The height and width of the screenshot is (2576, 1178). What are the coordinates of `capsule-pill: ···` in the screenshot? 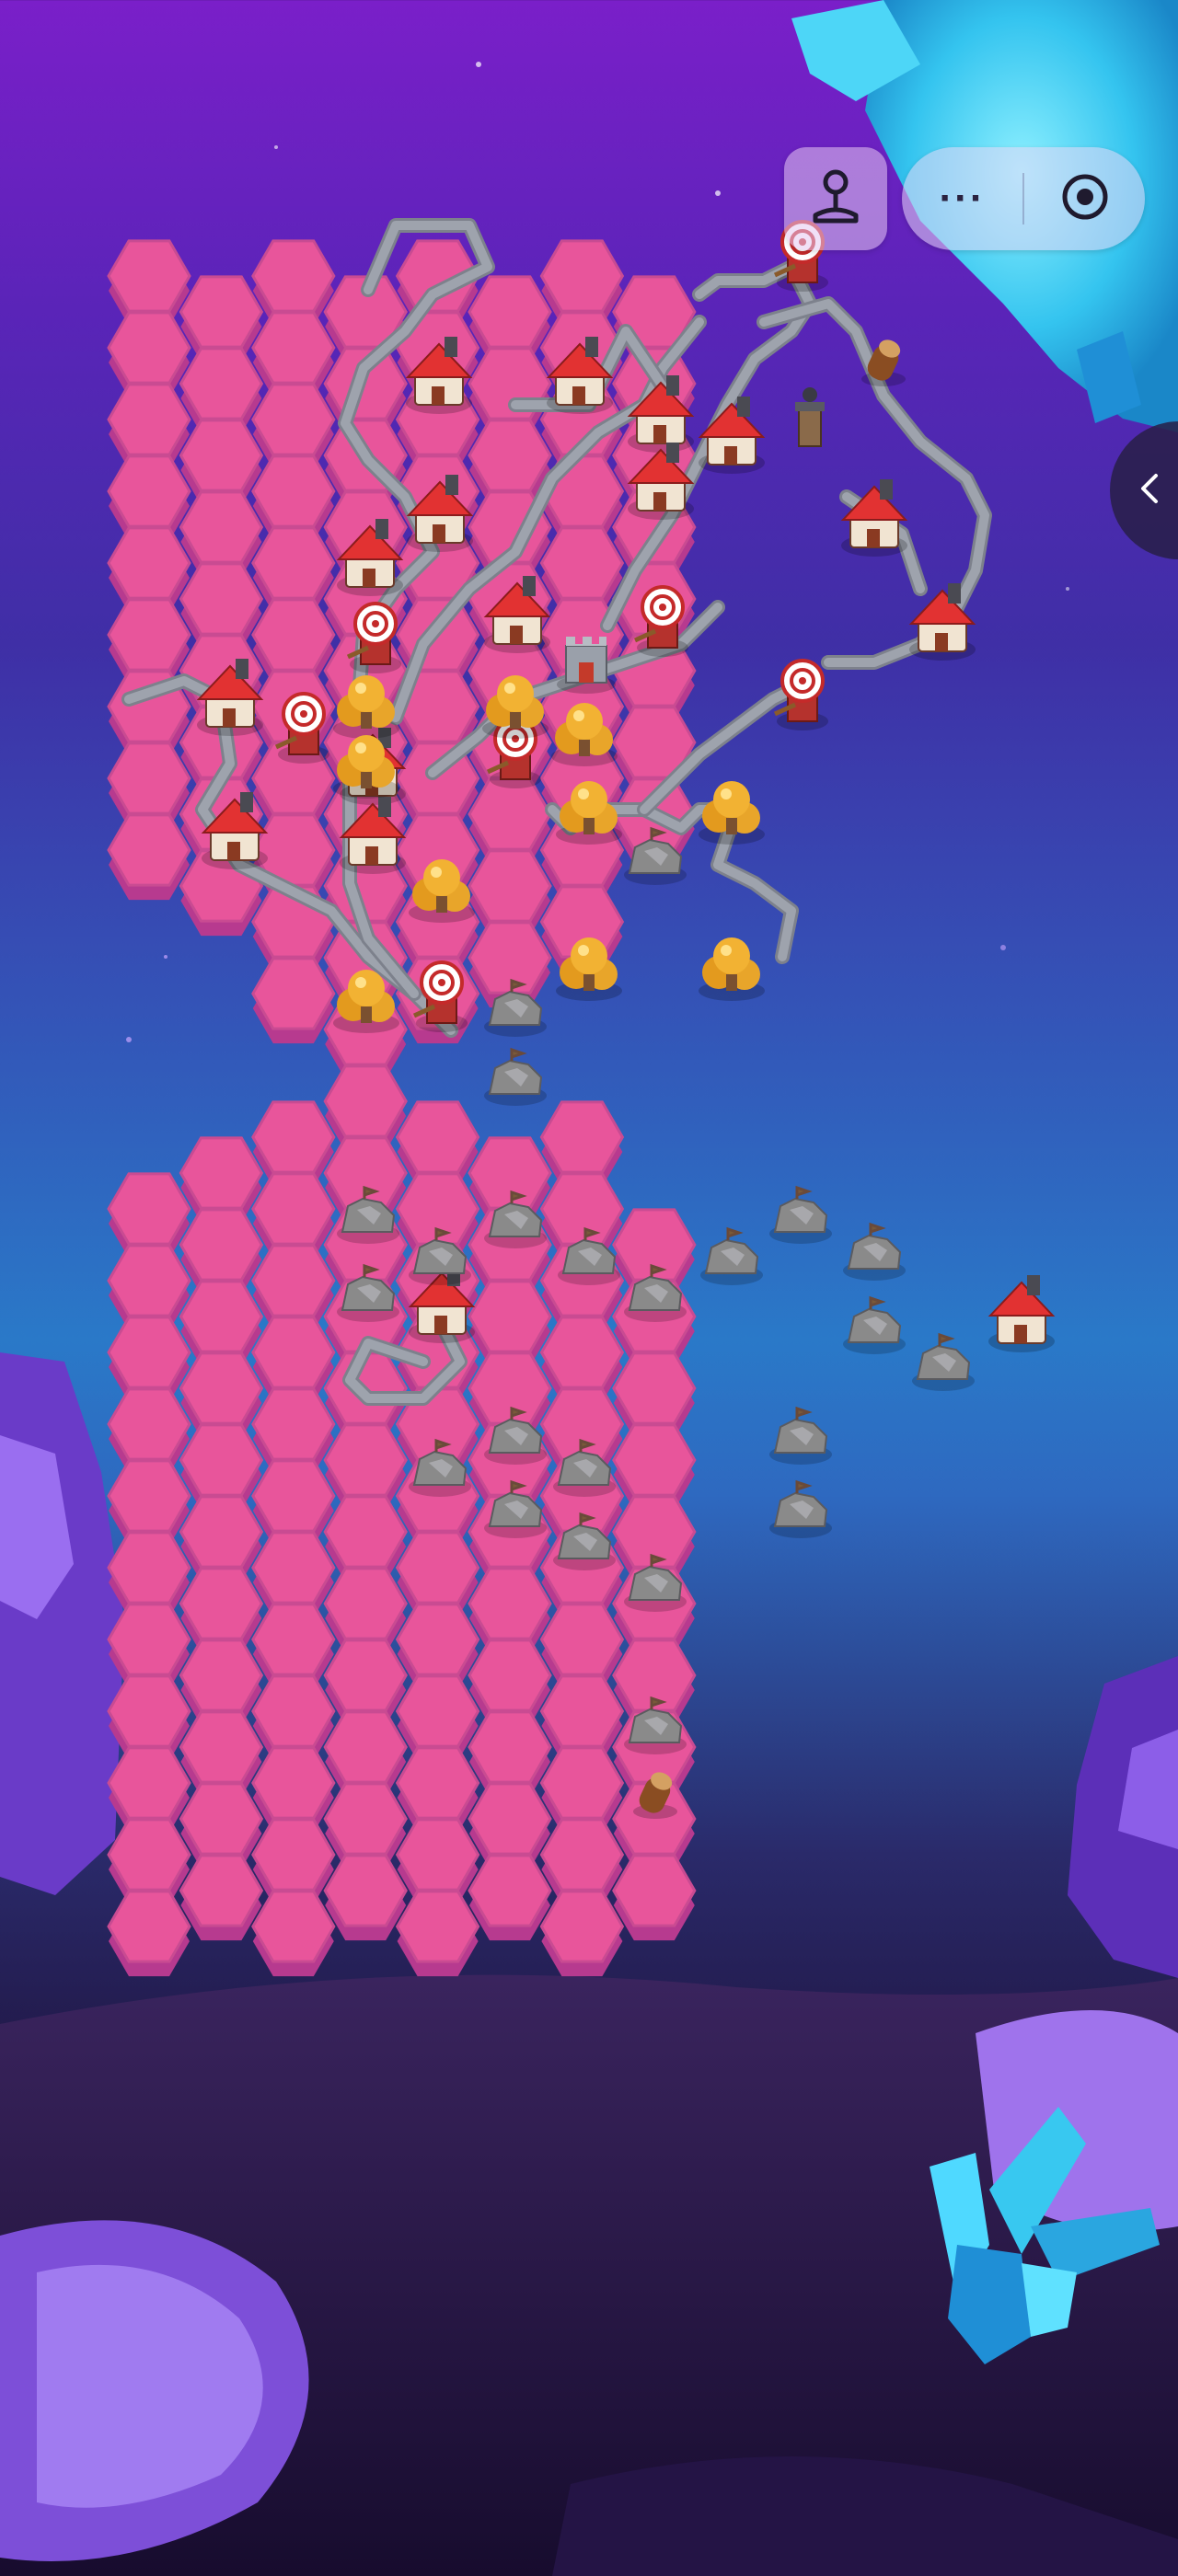 It's located at (1024, 198).